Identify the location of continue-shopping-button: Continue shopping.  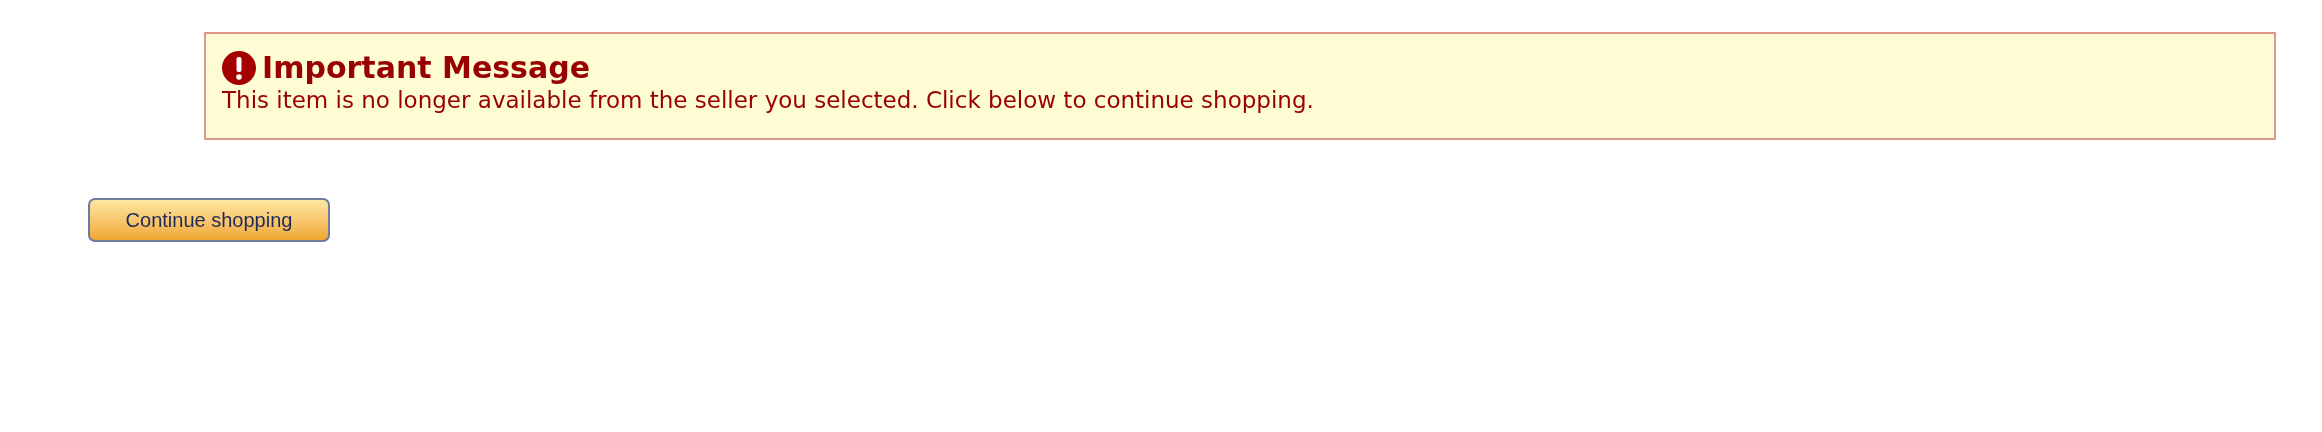
(209, 220).